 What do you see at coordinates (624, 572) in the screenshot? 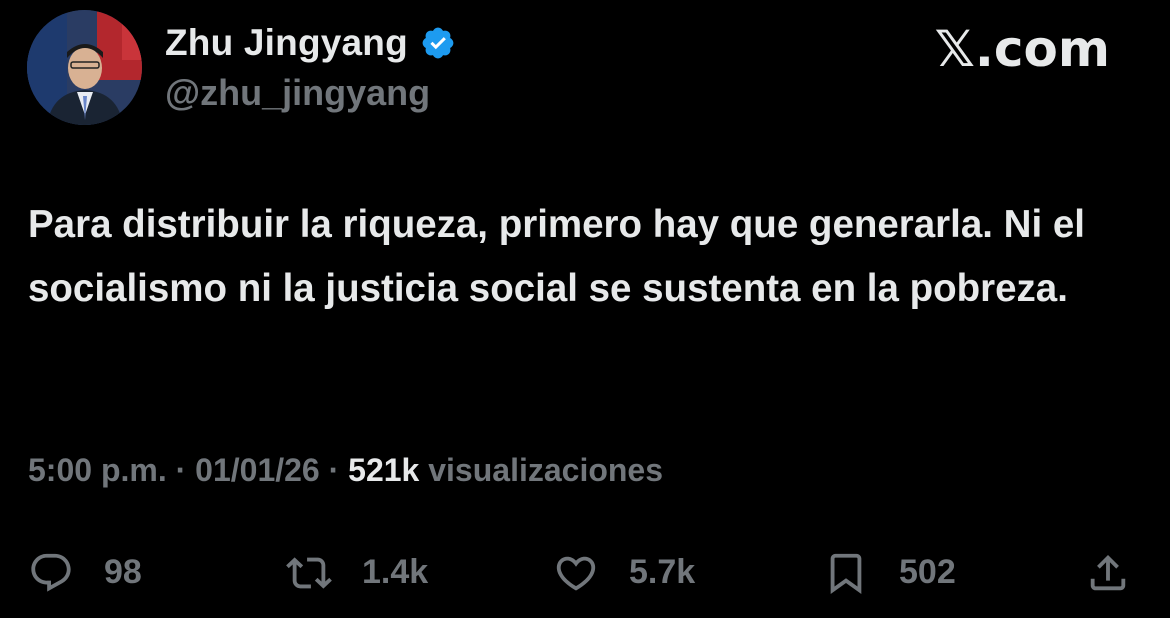
I see `like-button: 5.7k` at bounding box center [624, 572].